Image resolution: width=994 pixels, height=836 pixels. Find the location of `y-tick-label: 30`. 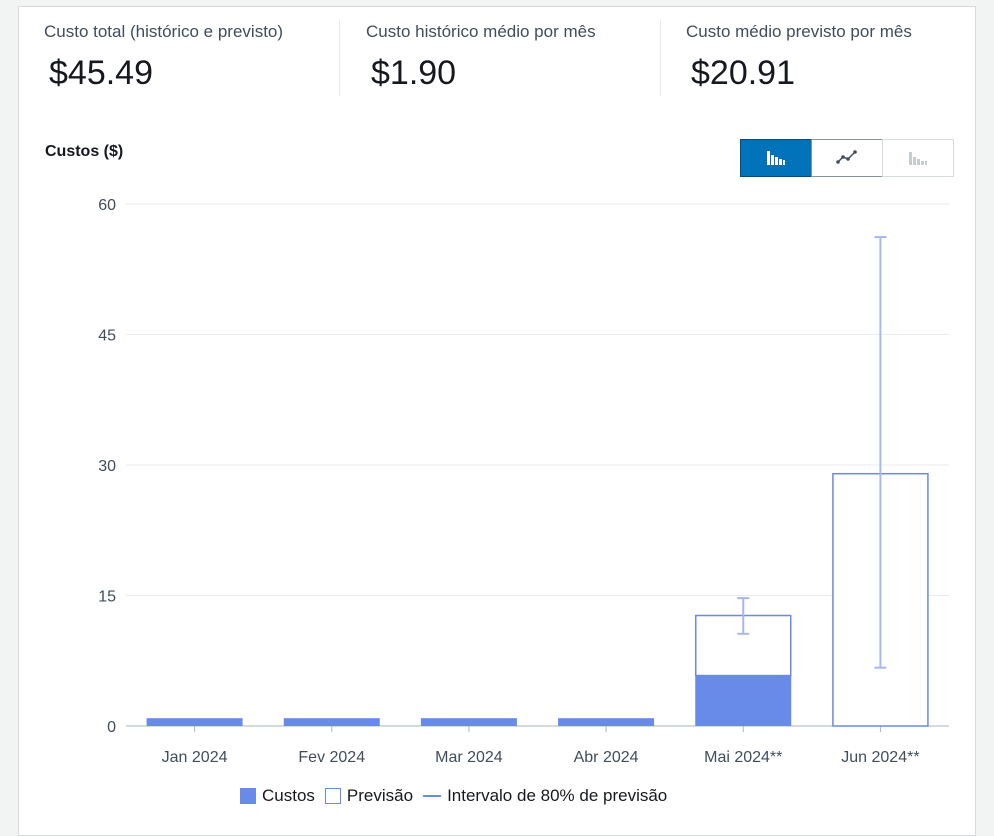

y-tick-label: 30 is located at coordinates (107, 466).